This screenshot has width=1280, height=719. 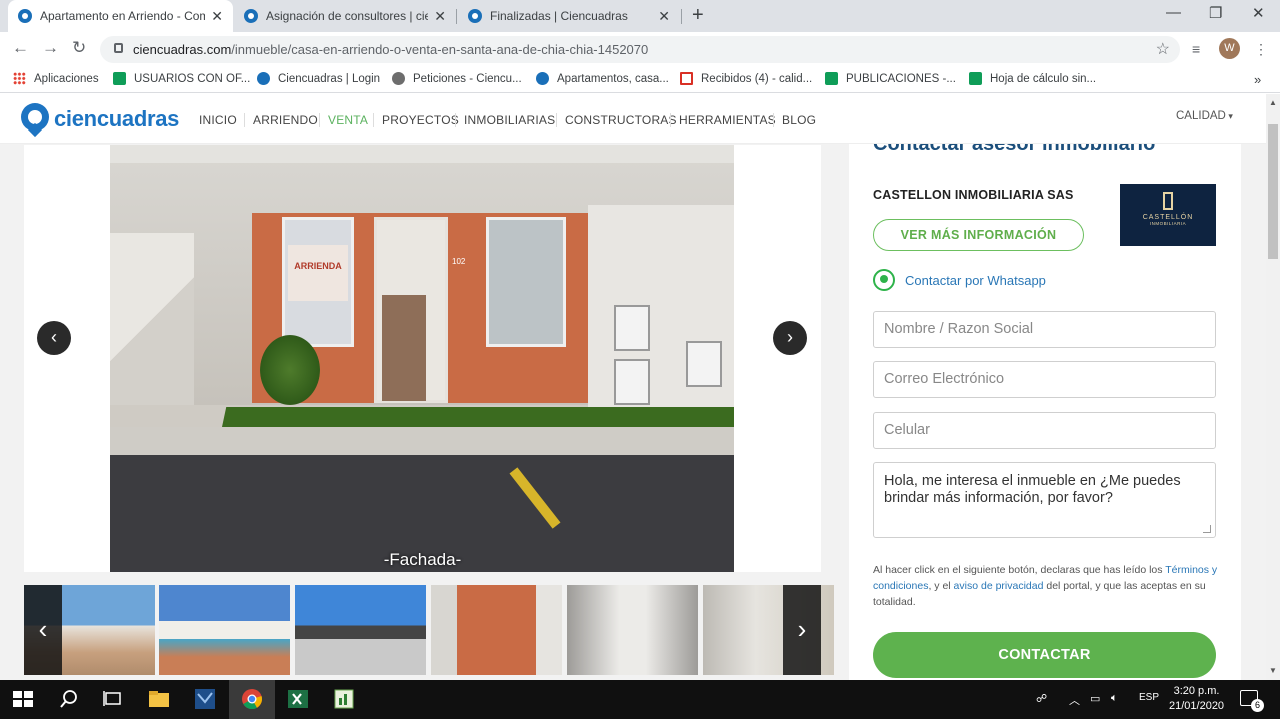 What do you see at coordinates (681, 16) in the screenshot?
I see `tab-divider` at bounding box center [681, 16].